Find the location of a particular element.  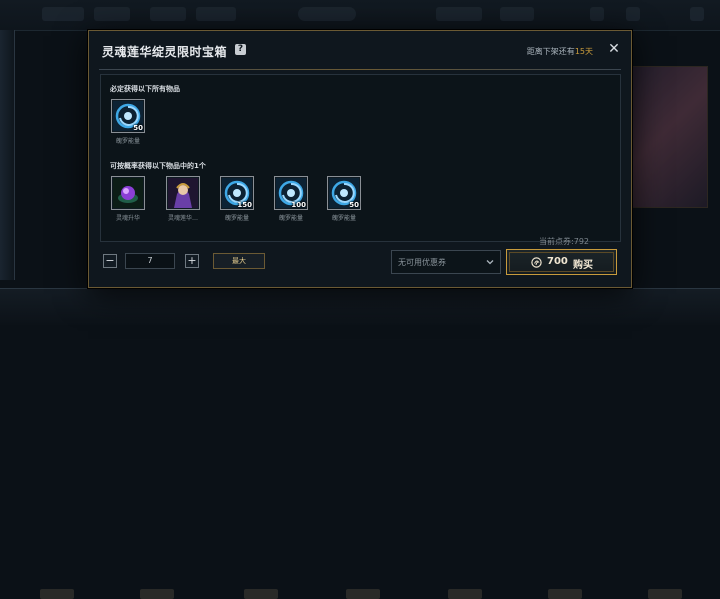

chance-section-label: 可按概率获得以下物品中的1个 is located at coordinates (158, 166).